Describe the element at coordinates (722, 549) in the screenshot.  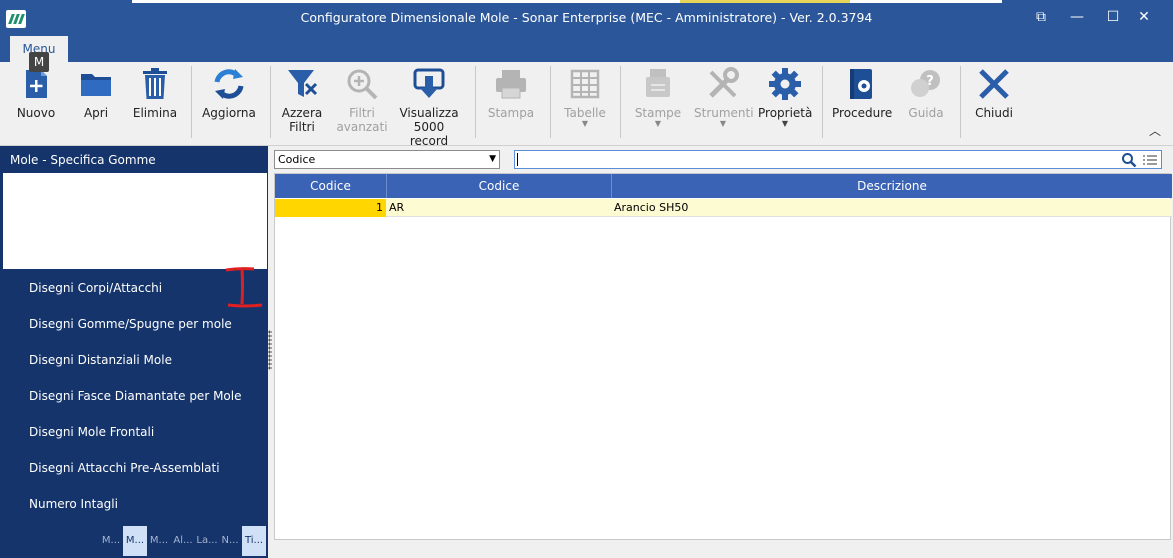
I see `grid-footer` at that location.